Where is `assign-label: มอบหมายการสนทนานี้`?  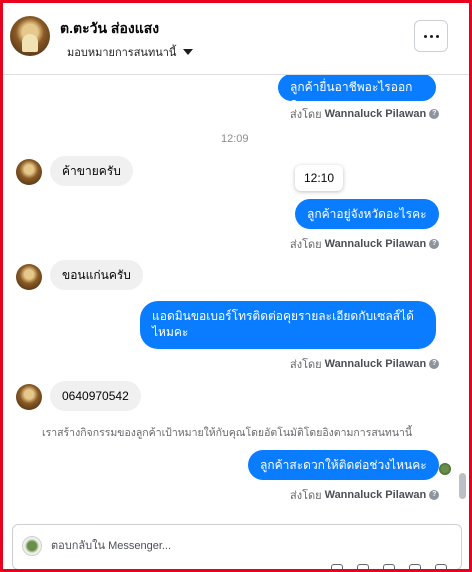
assign-label: มอบหมายการสนทนานี้ is located at coordinates (122, 53).